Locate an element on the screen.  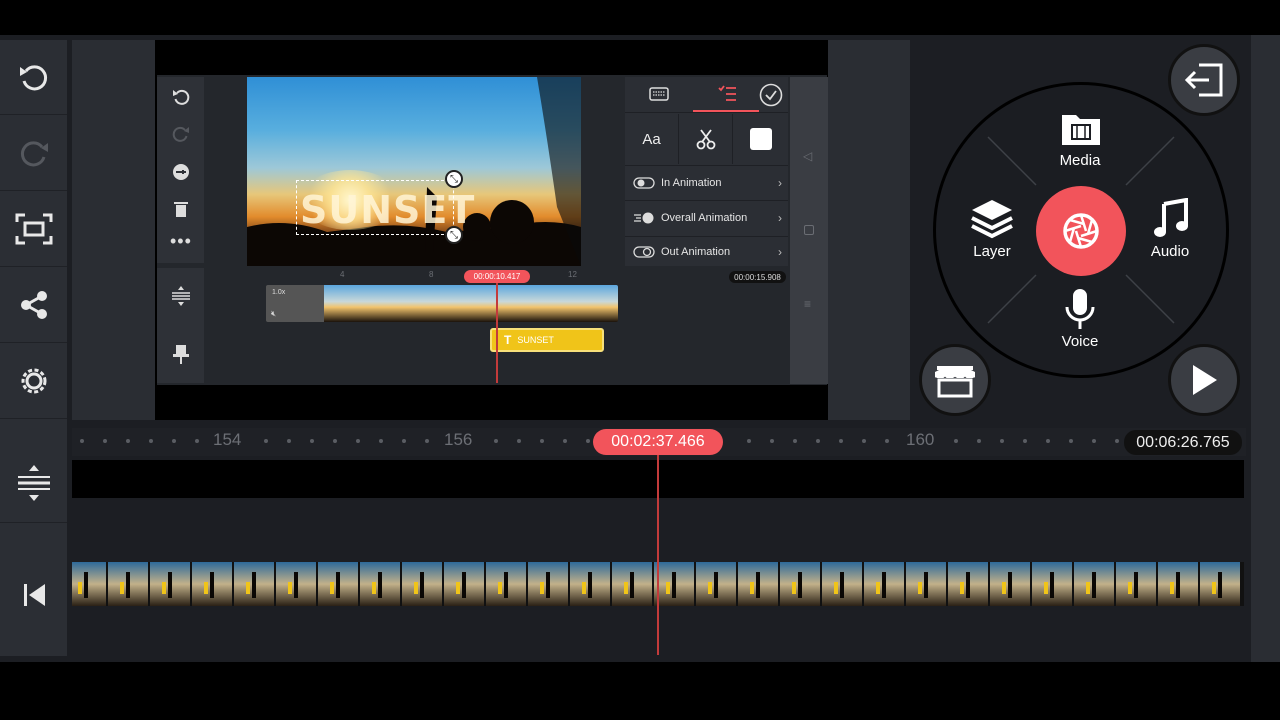
video-preview is located at coordinates (414, 171).